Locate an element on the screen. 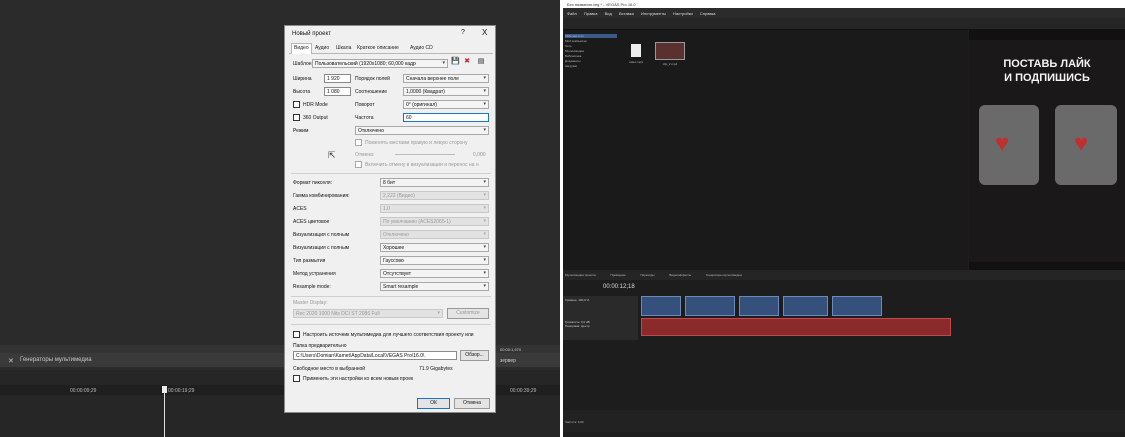  toolbar is located at coordinates (844, 24).